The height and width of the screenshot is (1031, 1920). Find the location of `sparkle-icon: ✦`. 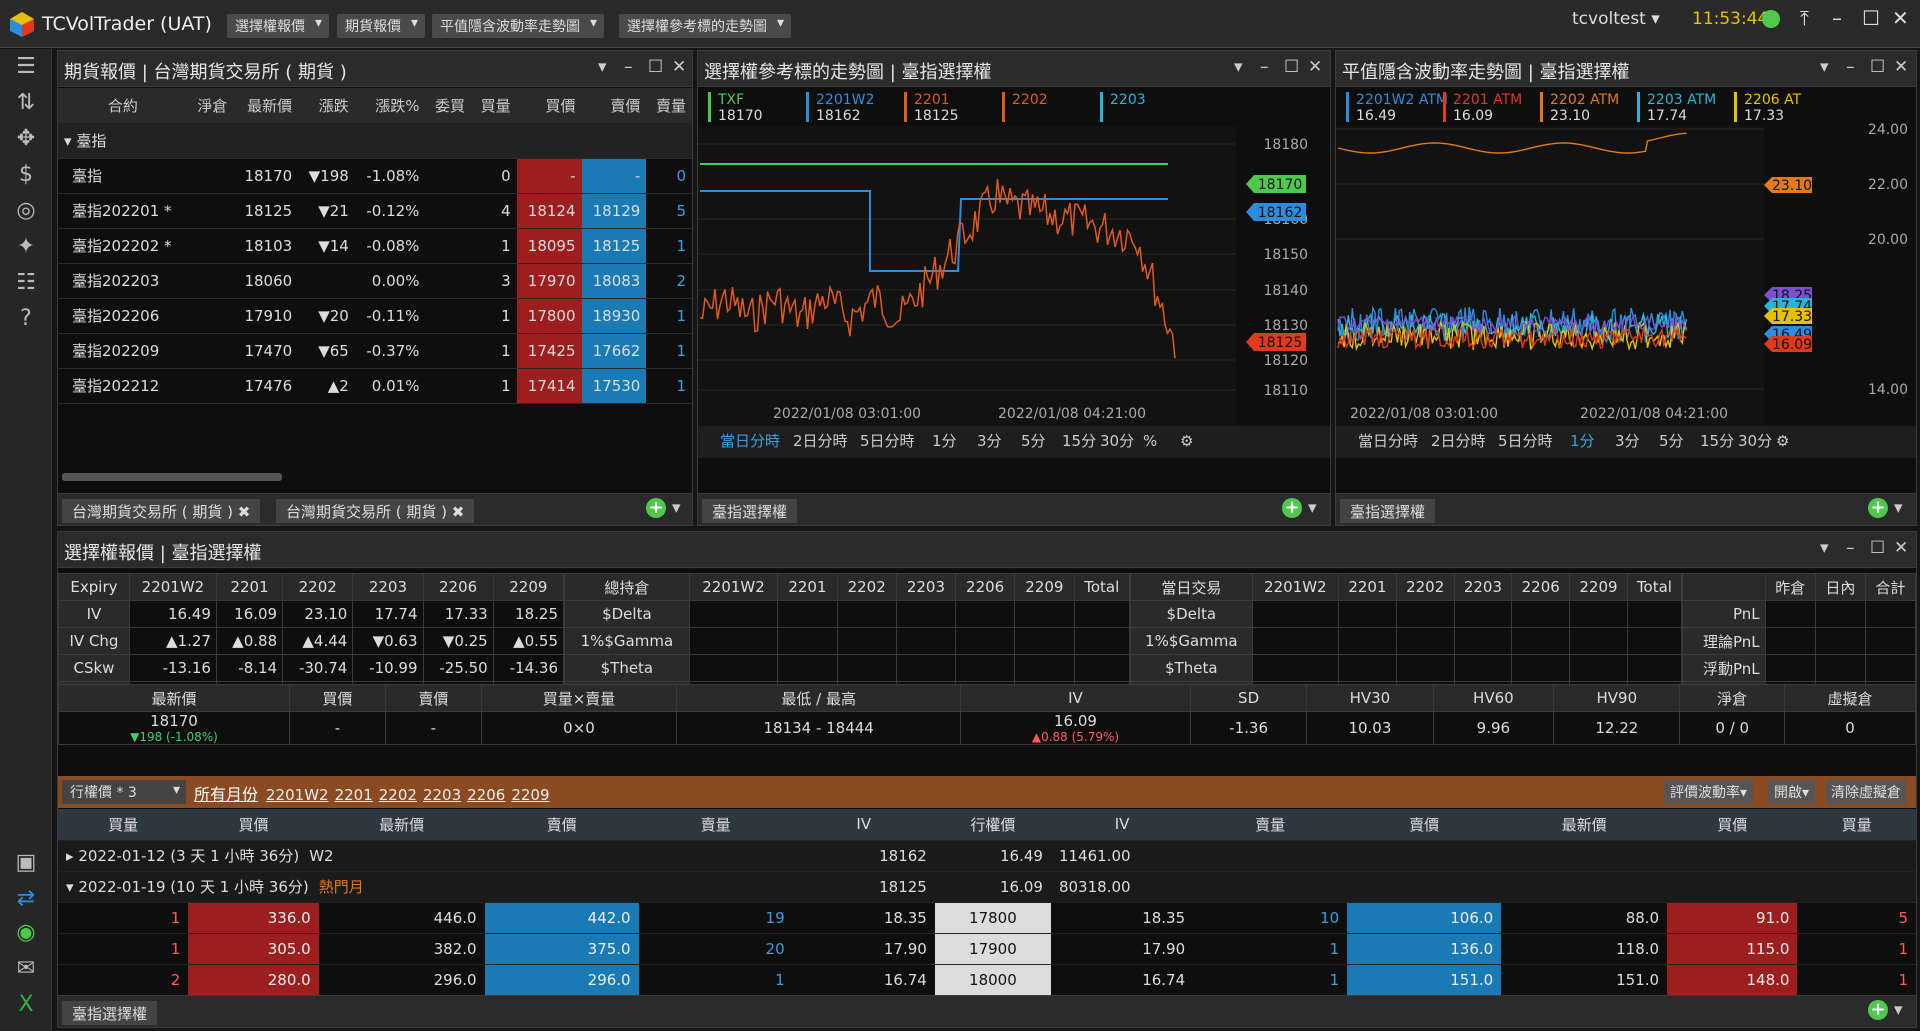

sparkle-icon: ✦ is located at coordinates (26, 247).